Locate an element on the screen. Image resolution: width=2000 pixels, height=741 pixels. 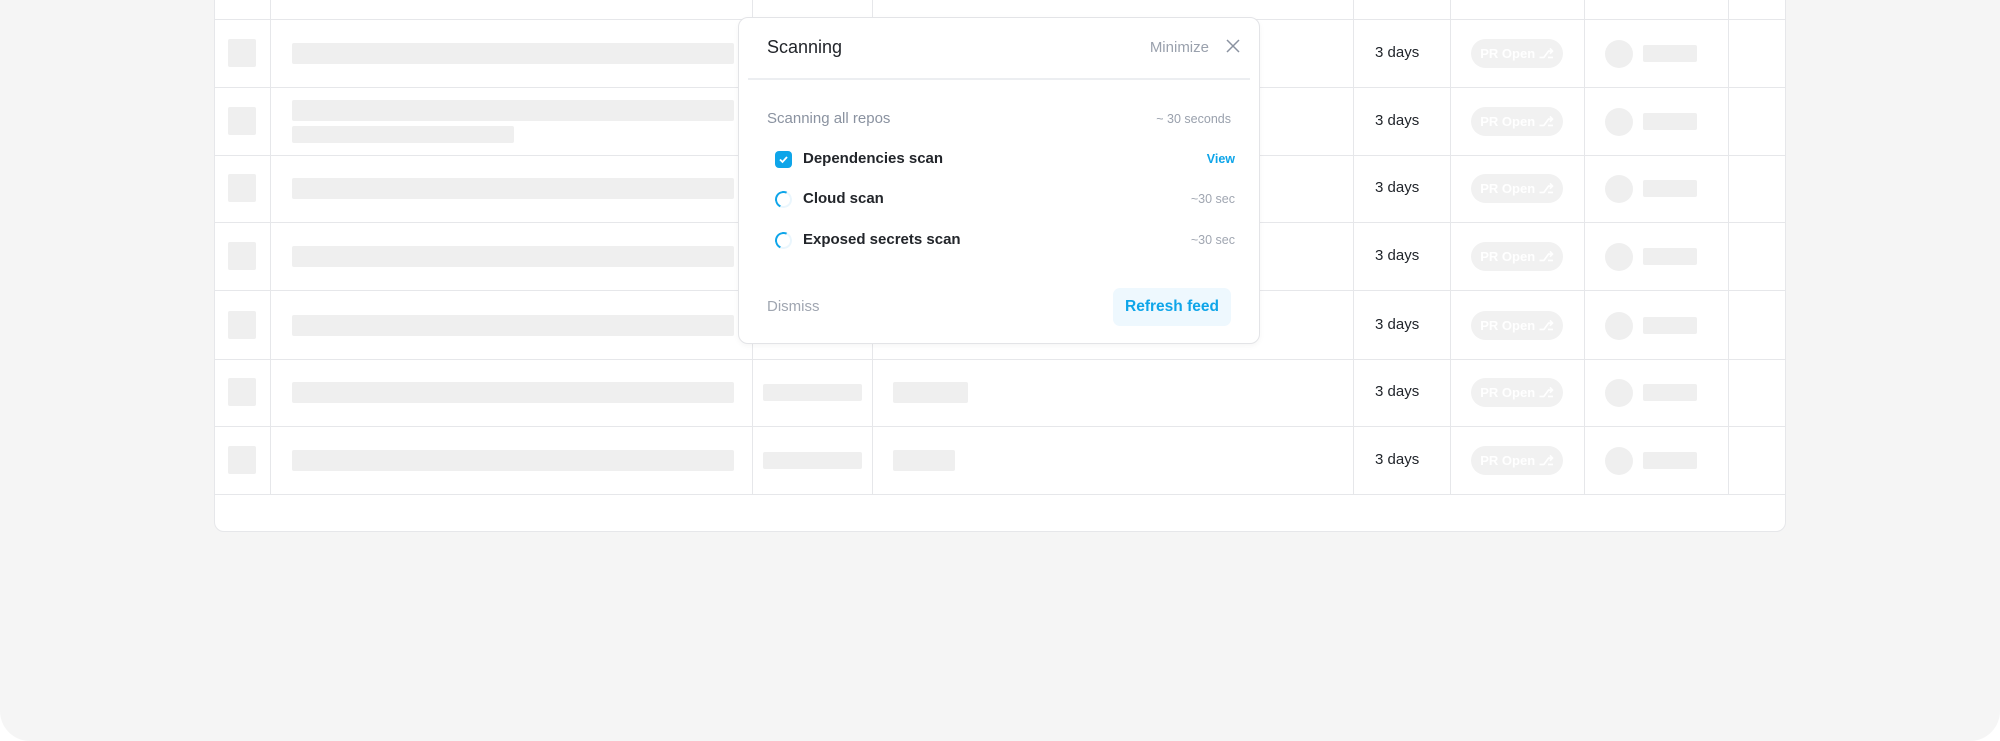
refresh-feed-button: Refresh feed is located at coordinates (1172, 307).